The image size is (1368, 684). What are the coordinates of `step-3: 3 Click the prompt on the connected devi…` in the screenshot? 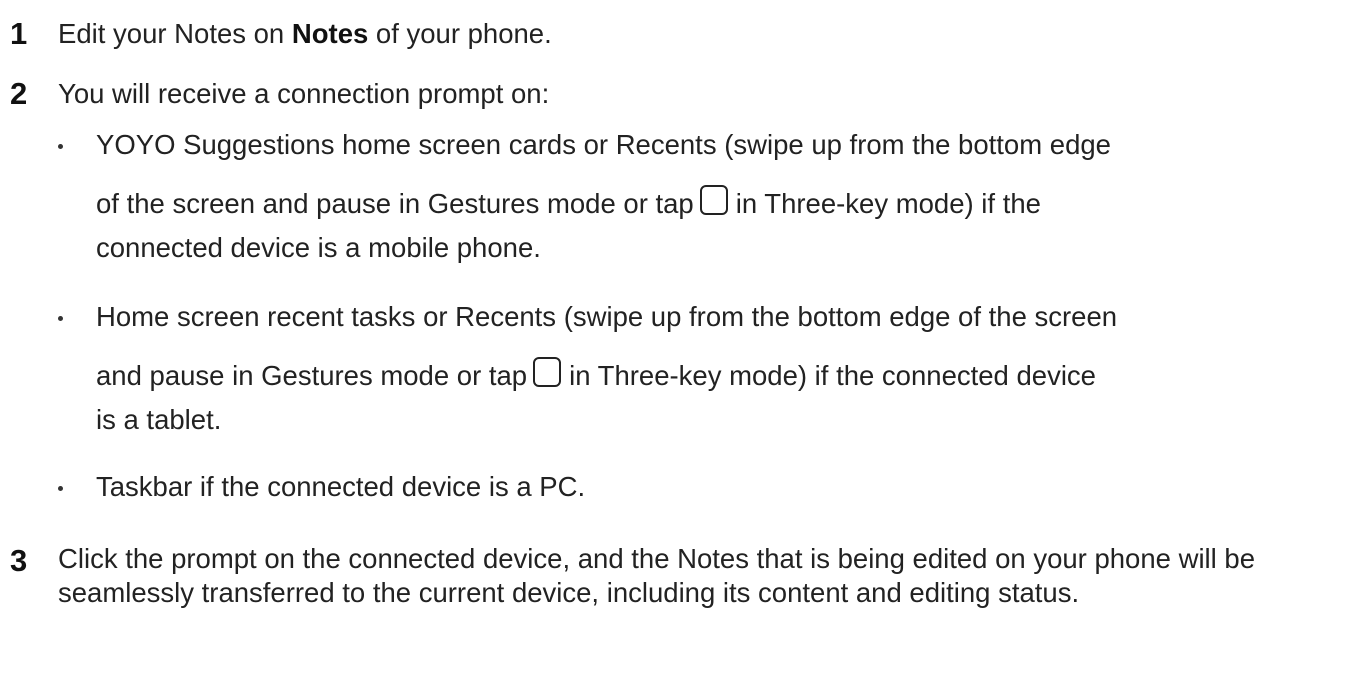 It's located at (684, 576).